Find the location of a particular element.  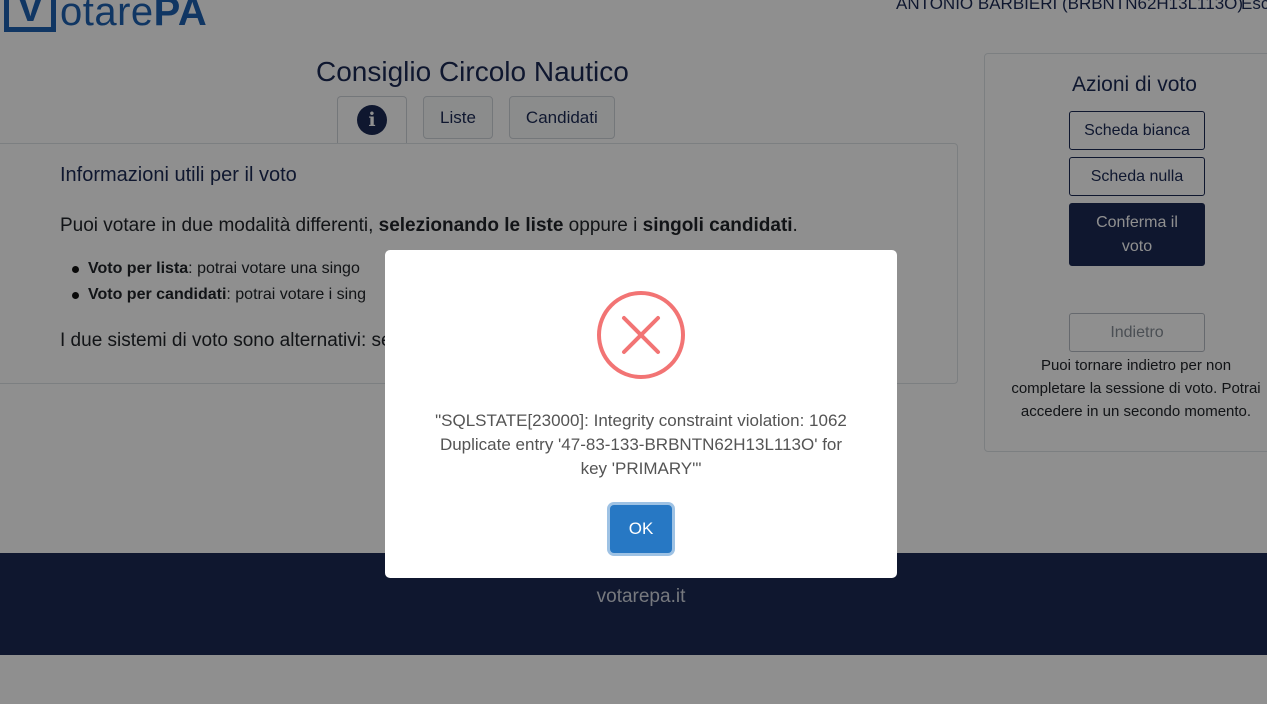

ok-button: OK is located at coordinates (641, 529).